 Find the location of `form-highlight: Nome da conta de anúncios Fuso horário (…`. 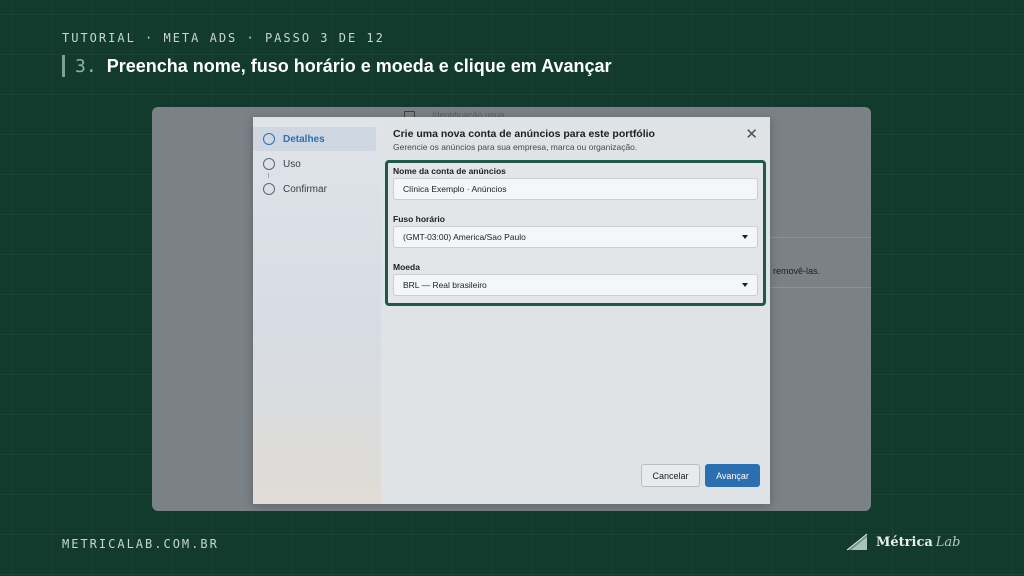

form-highlight: Nome da conta de anúncios Fuso horário (… is located at coordinates (575, 233).